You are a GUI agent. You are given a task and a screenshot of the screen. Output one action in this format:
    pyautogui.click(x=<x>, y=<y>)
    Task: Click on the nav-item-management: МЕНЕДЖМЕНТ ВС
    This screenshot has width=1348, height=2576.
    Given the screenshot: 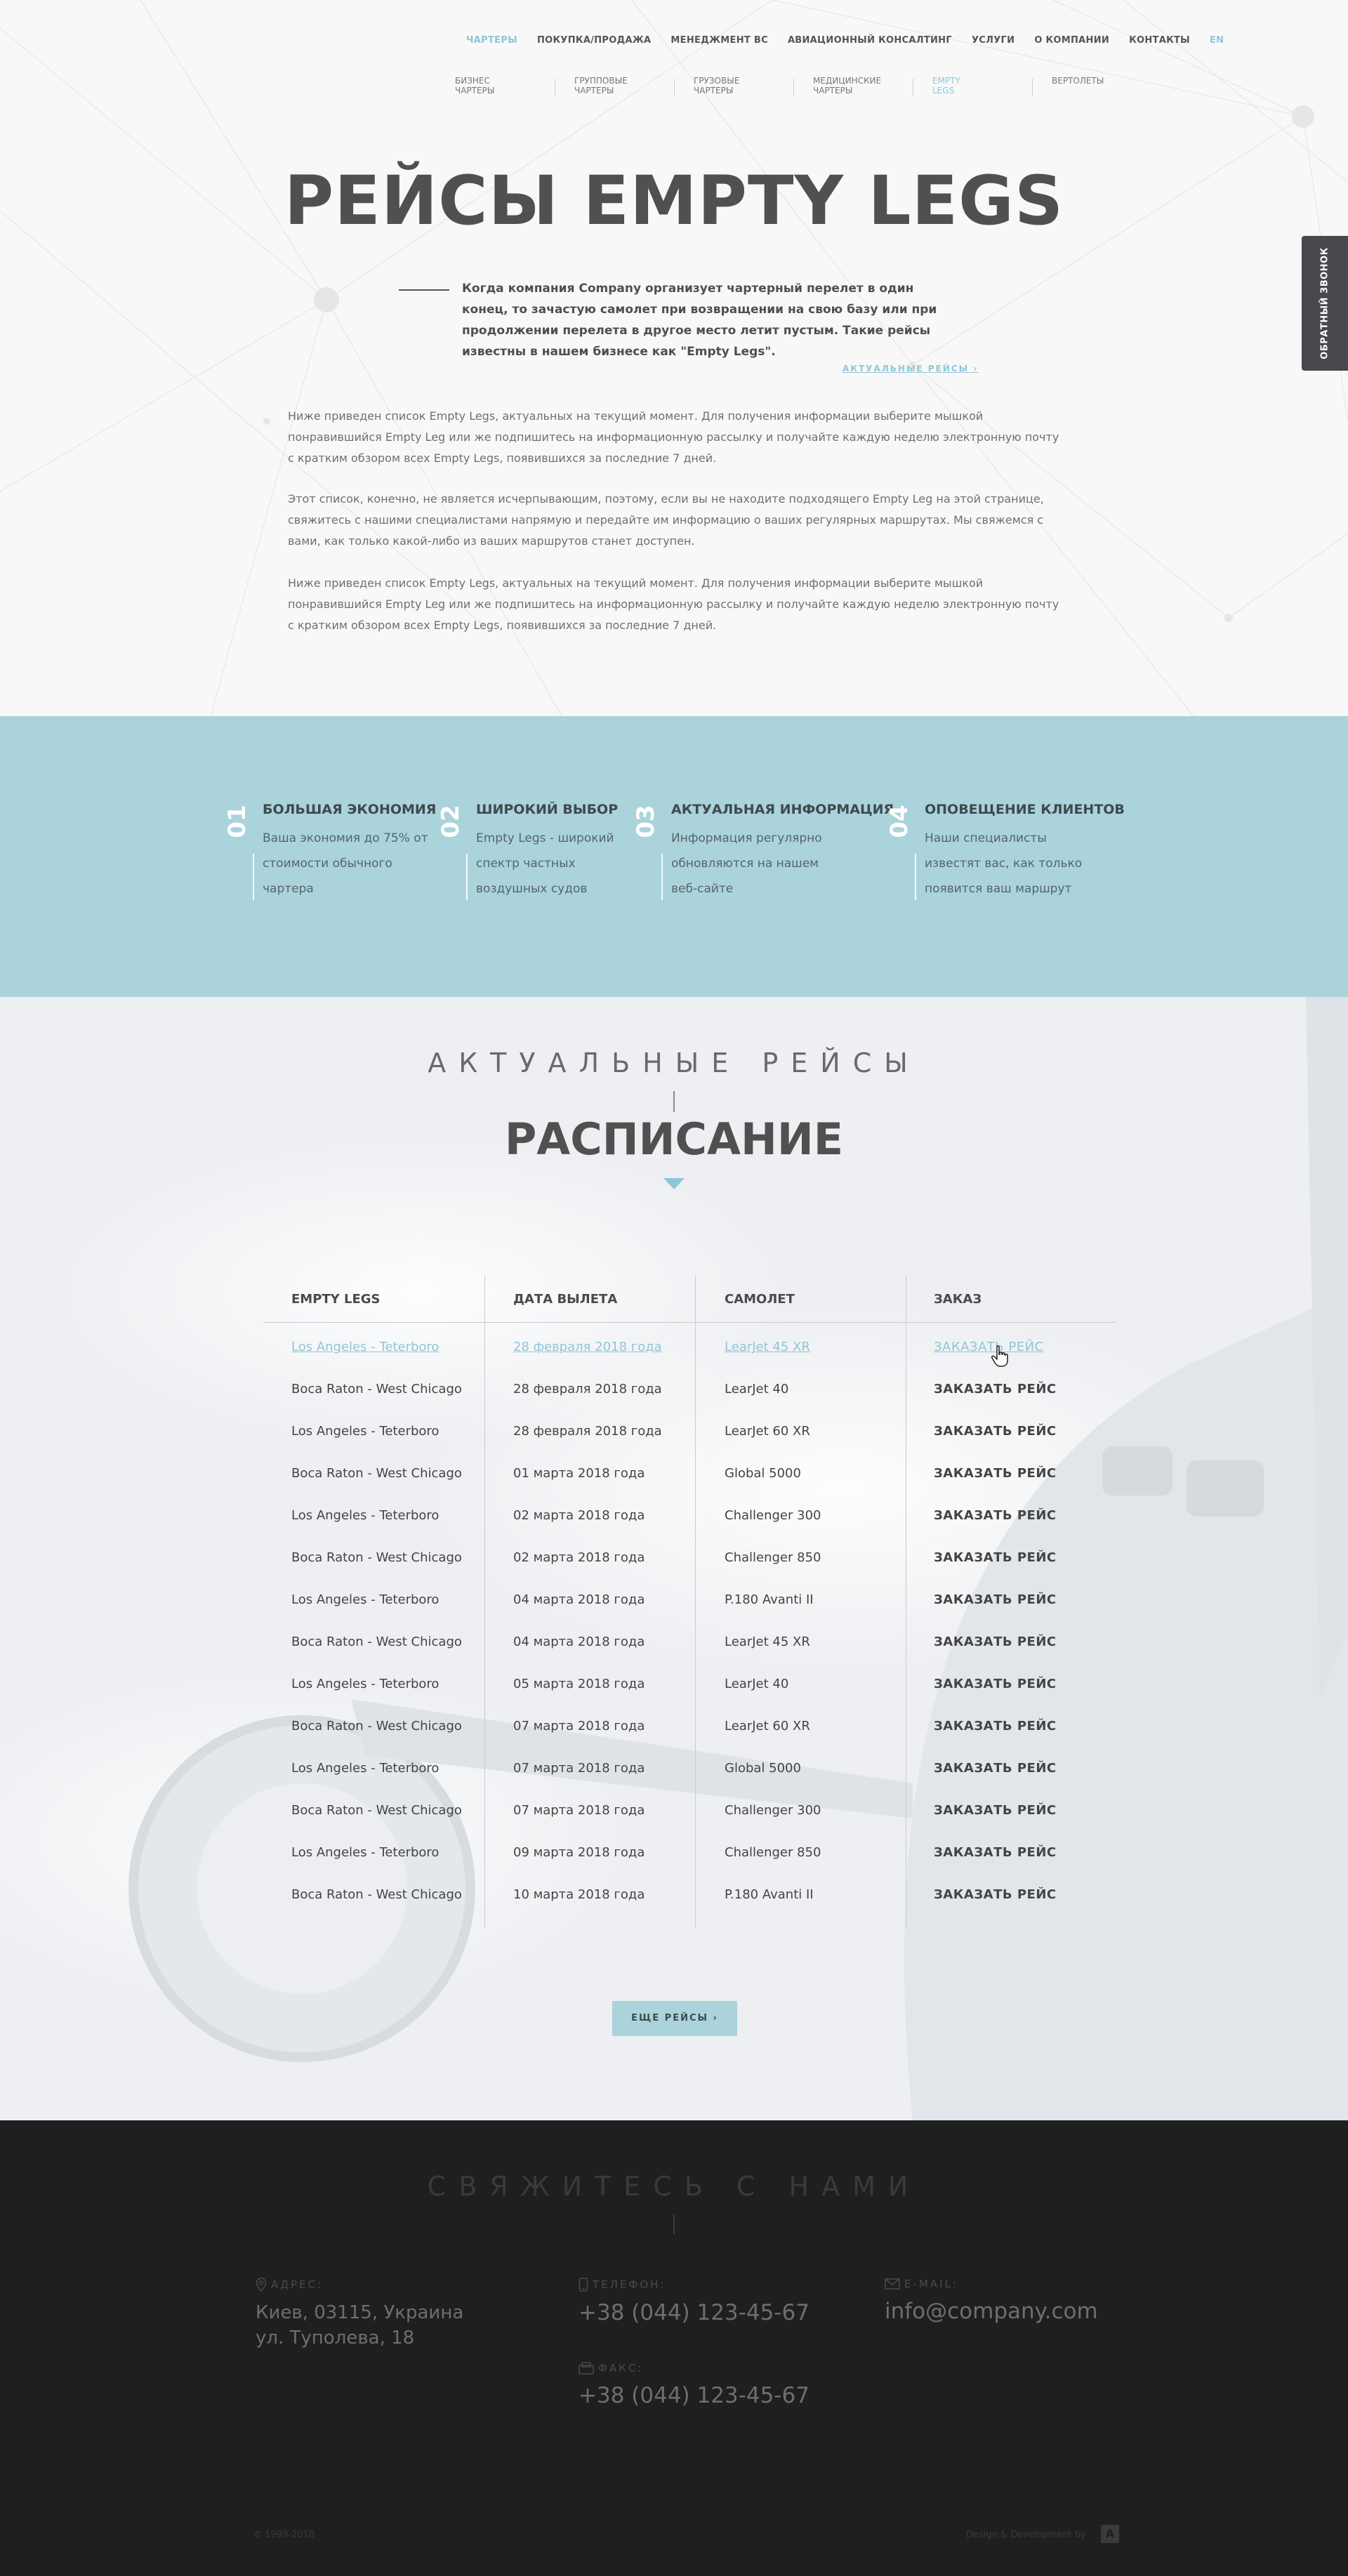 What is the action you would take?
    pyautogui.click(x=719, y=40)
    